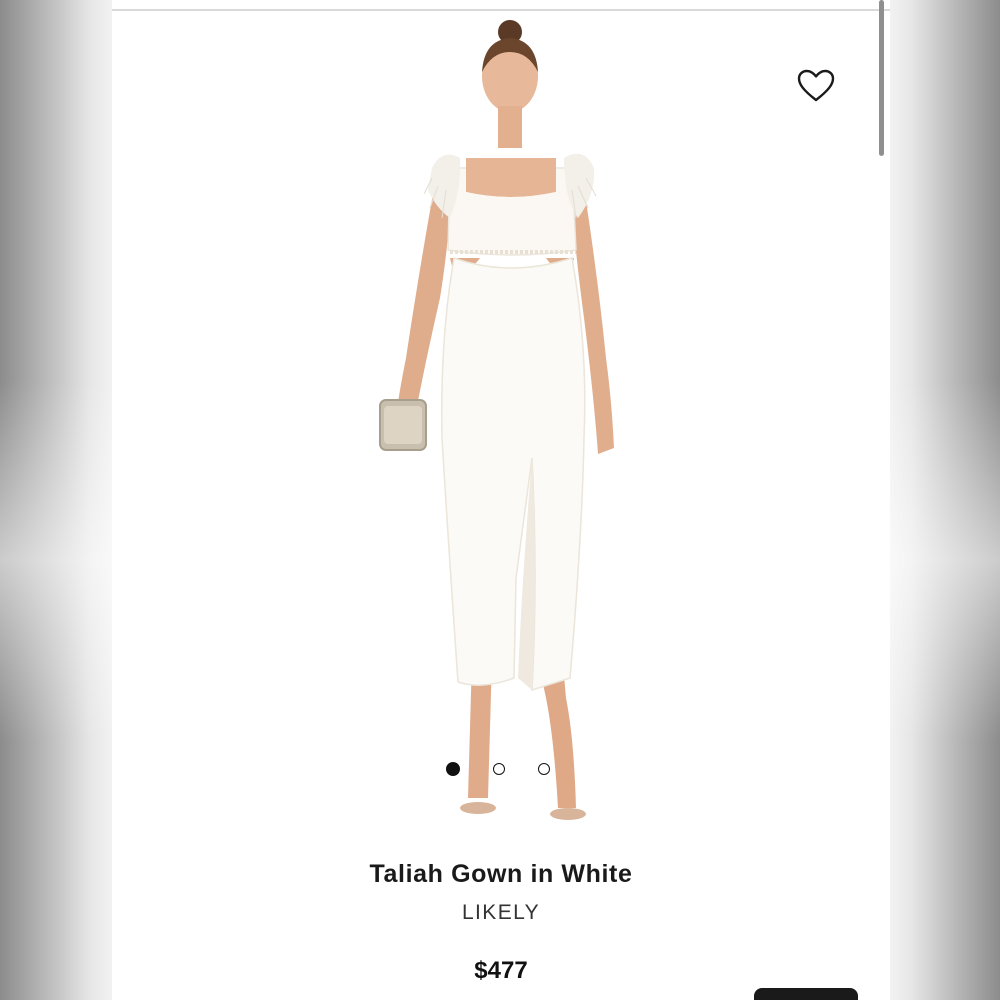  What do you see at coordinates (56, 500) in the screenshot?
I see `left-backdrop` at bounding box center [56, 500].